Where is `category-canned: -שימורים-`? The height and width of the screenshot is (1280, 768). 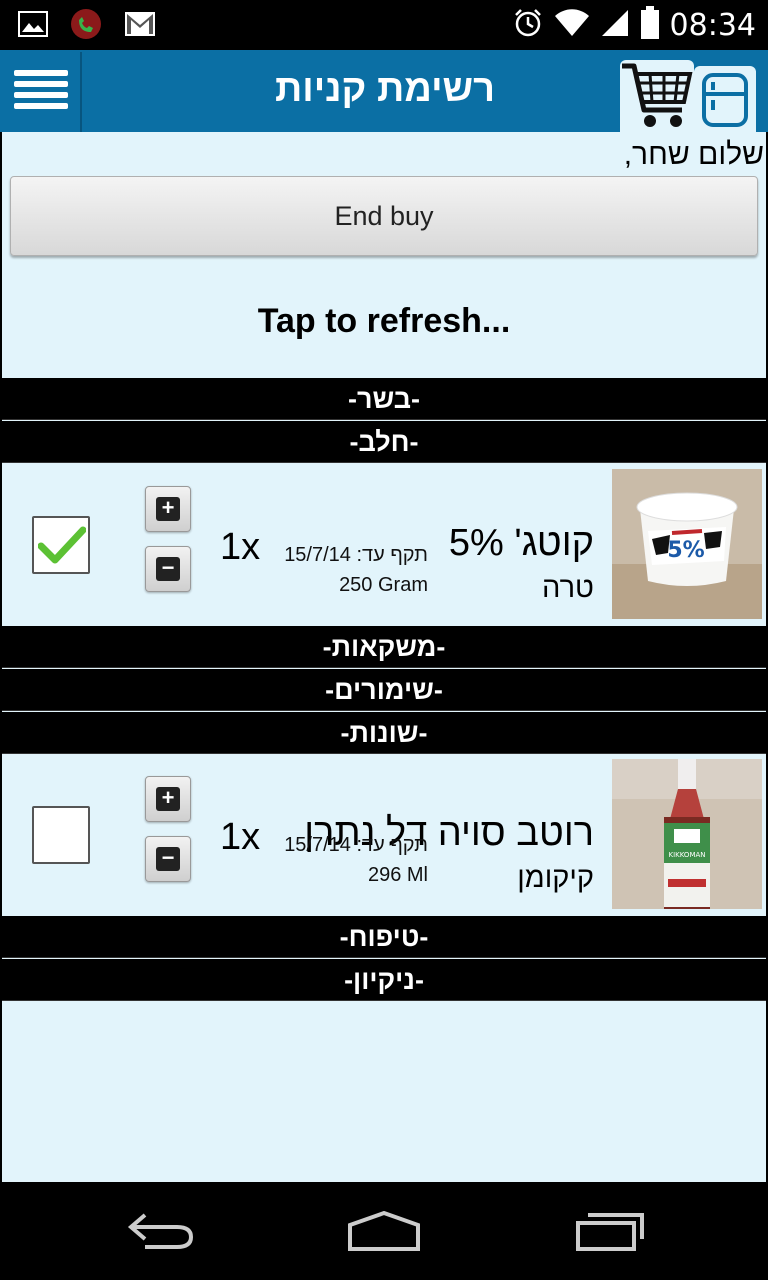
category-canned: -שימורים- is located at coordinates (384, 690).